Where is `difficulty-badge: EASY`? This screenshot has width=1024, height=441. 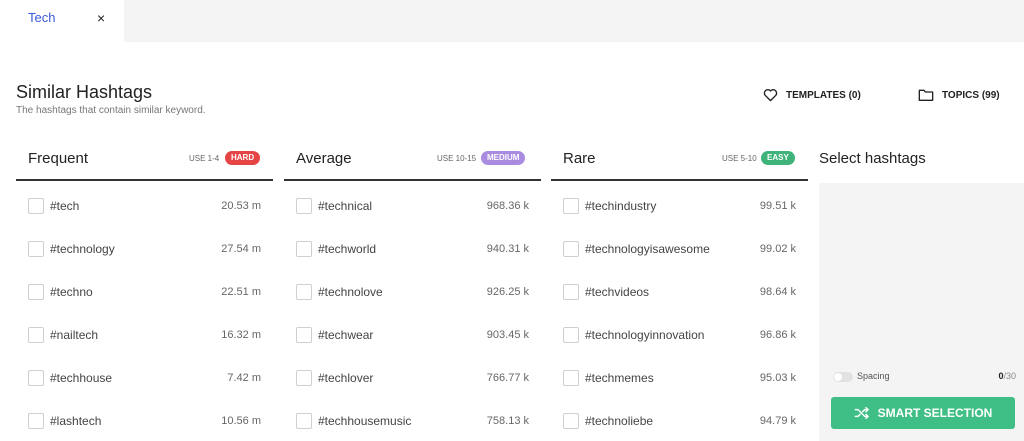 difficulty-badge: EASY is located at coordinates (778, 158).